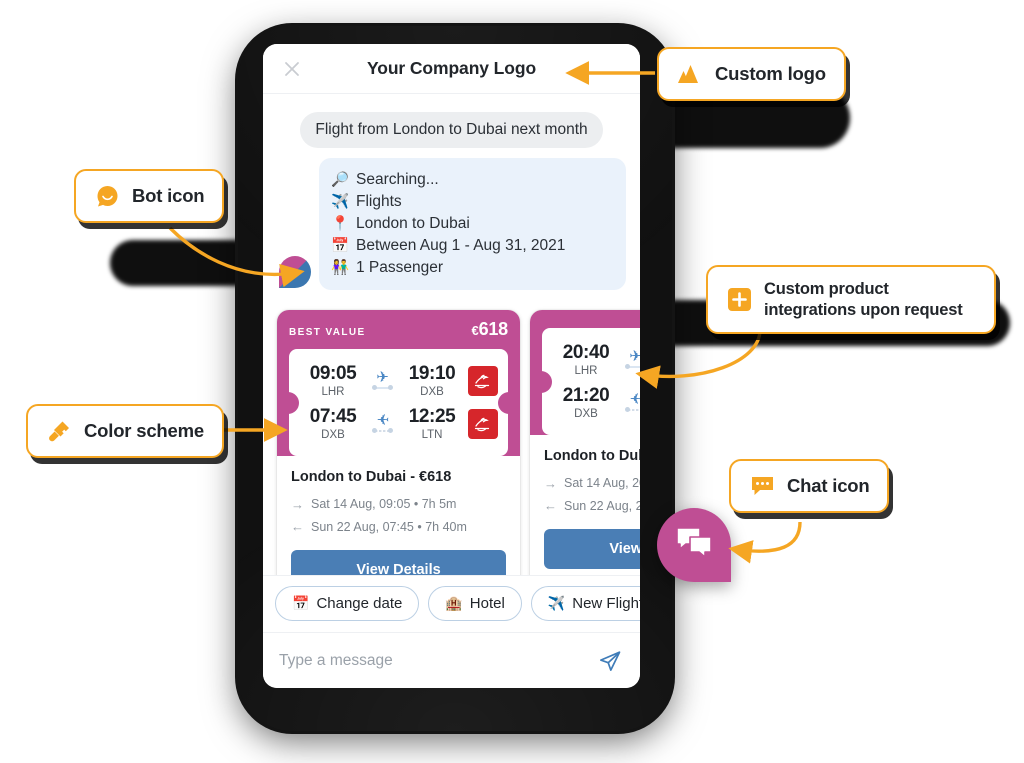 This screenshot has width=1024, height=763. I want to click on quick-reply-bar: 📅 Change date 🏨 Hotel ✈️ New Flight, so click(451, 603).